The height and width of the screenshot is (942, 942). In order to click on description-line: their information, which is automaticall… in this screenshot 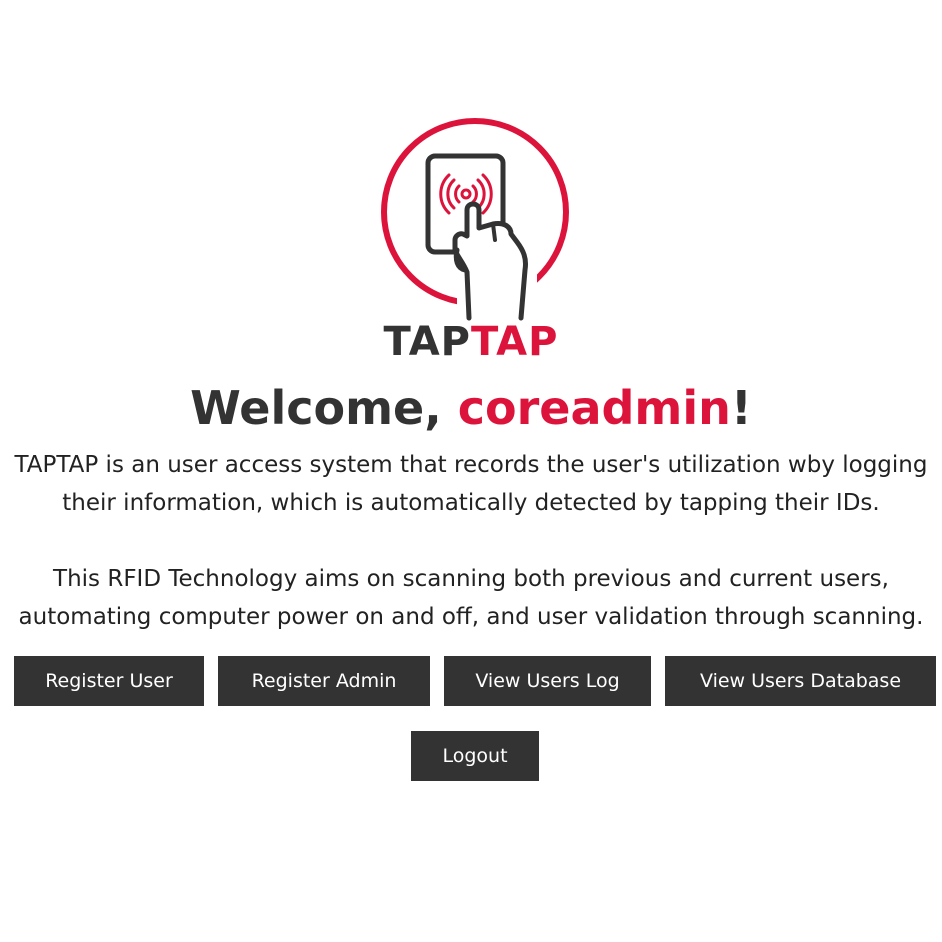, I will do `click(471, 503)`.